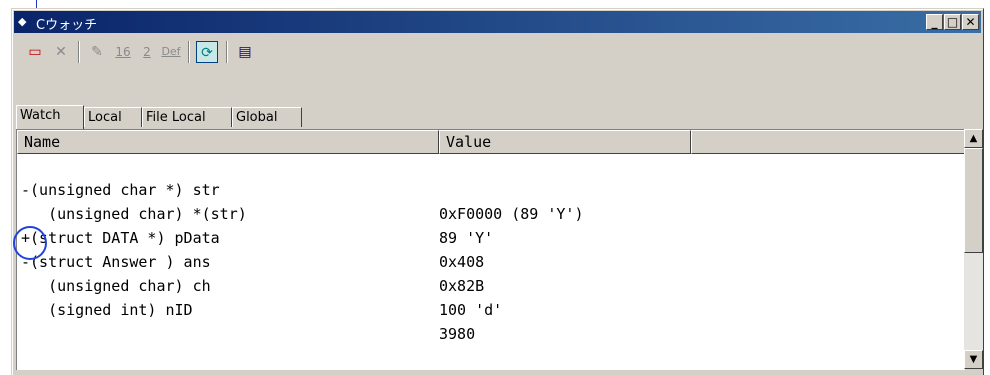 This screenshot has width=990, height=375. What do you see at coordinates (35, 52) in the screenshot?
I see `add-watch-icon: ▭` at bounding box center [35, 52].